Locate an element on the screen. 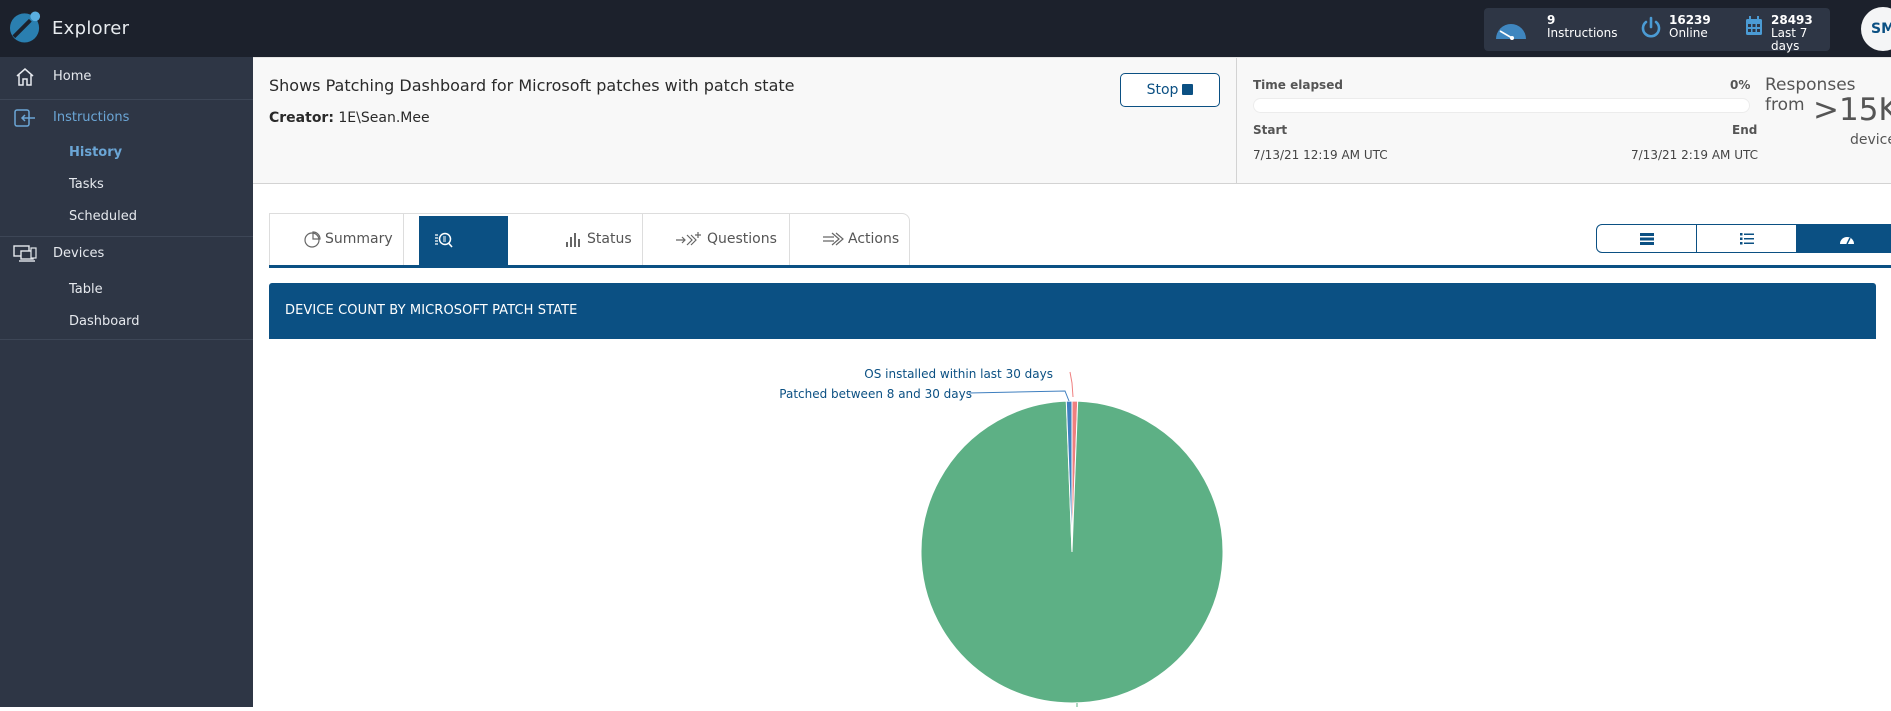 This screenshot has height=711, width=1891. tab-summary: Summary is located at coordinates (348, 239).